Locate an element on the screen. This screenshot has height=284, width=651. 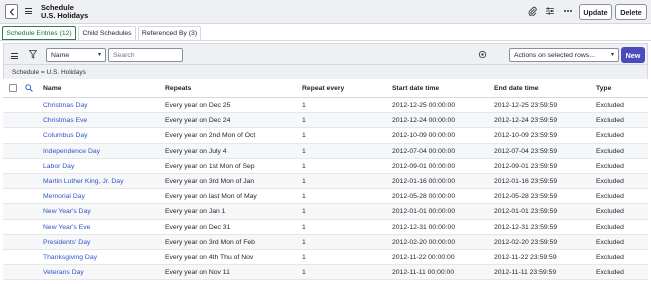
cell-repeats: Every year on Nov 11 is located at coordinates (197, 273).